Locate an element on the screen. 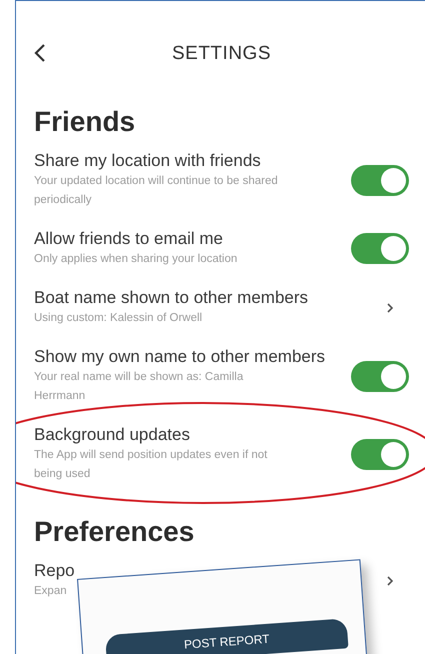 This screenshot has width=425, height=654. section-heading: Preferences is located at coordinates (114, 532).